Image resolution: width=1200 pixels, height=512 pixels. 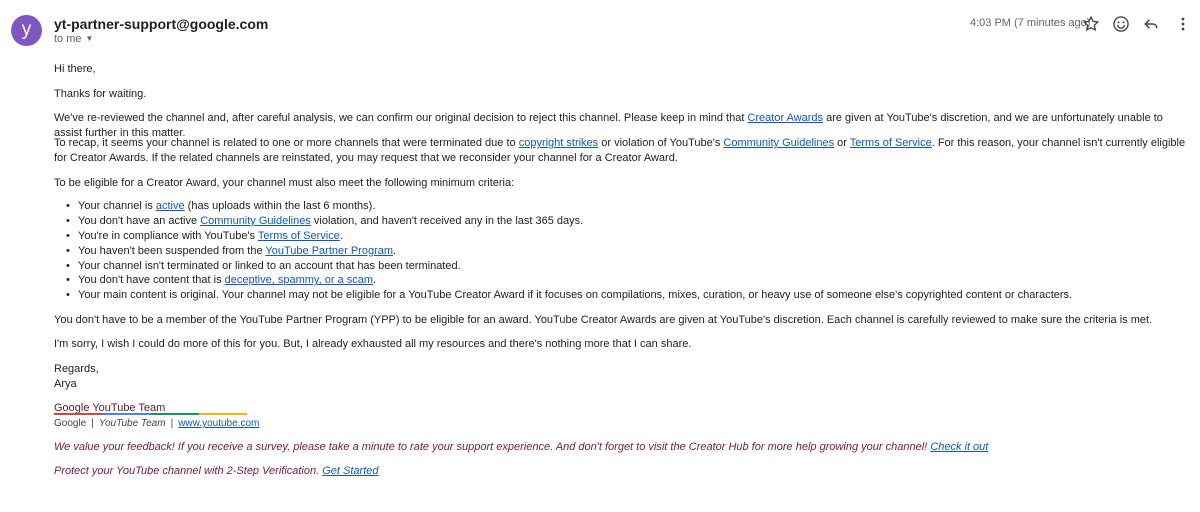 I want to click on regards: Regards,, so click(x=76, y=369).